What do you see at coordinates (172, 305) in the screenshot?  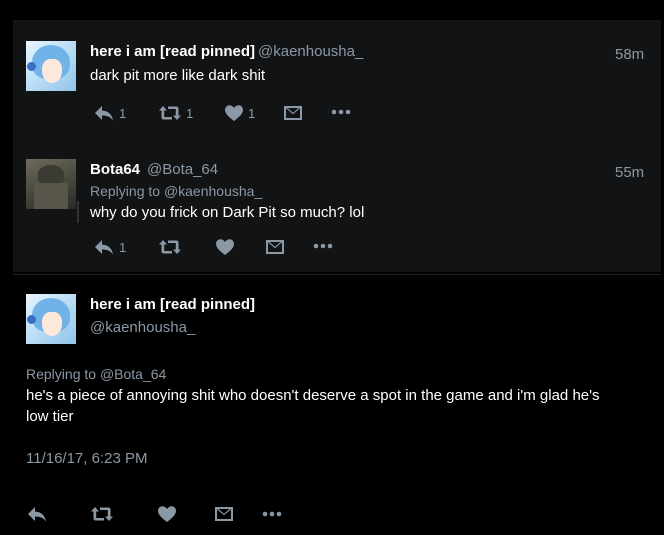 I see `main-tweet-name: here i am [read pinned]` at bounding box center [172, 305].